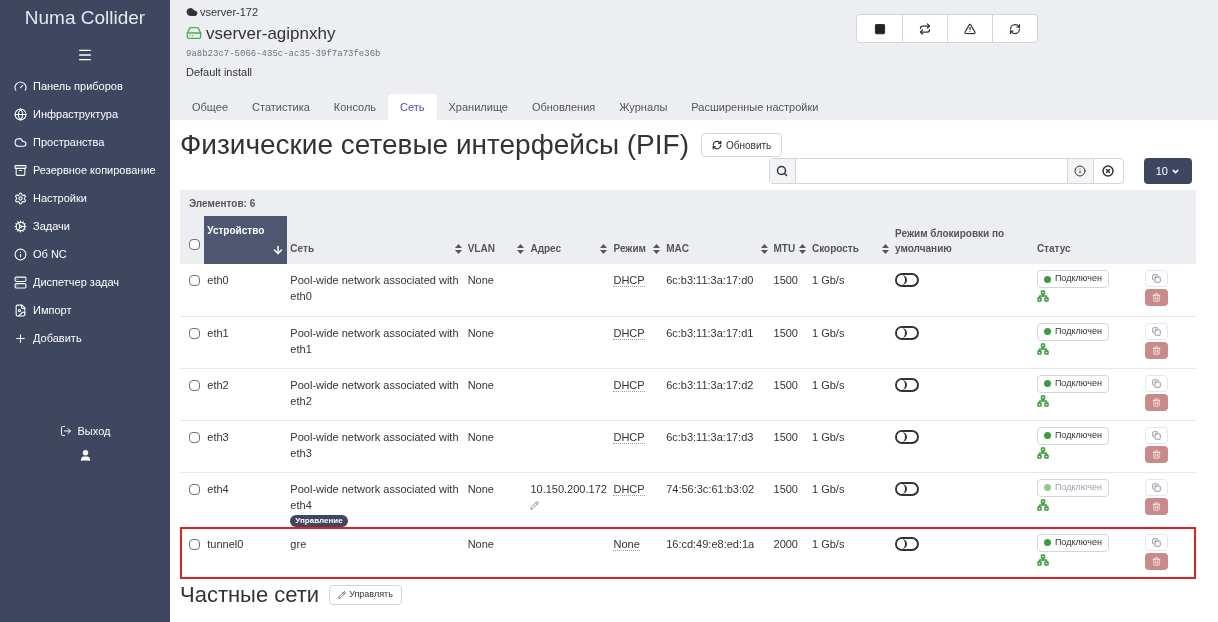 The image size is (1218, 622). Describe the element at coordinates (755, 107) in the screenshot. I see `tab: Расширенные настройки` at that location.